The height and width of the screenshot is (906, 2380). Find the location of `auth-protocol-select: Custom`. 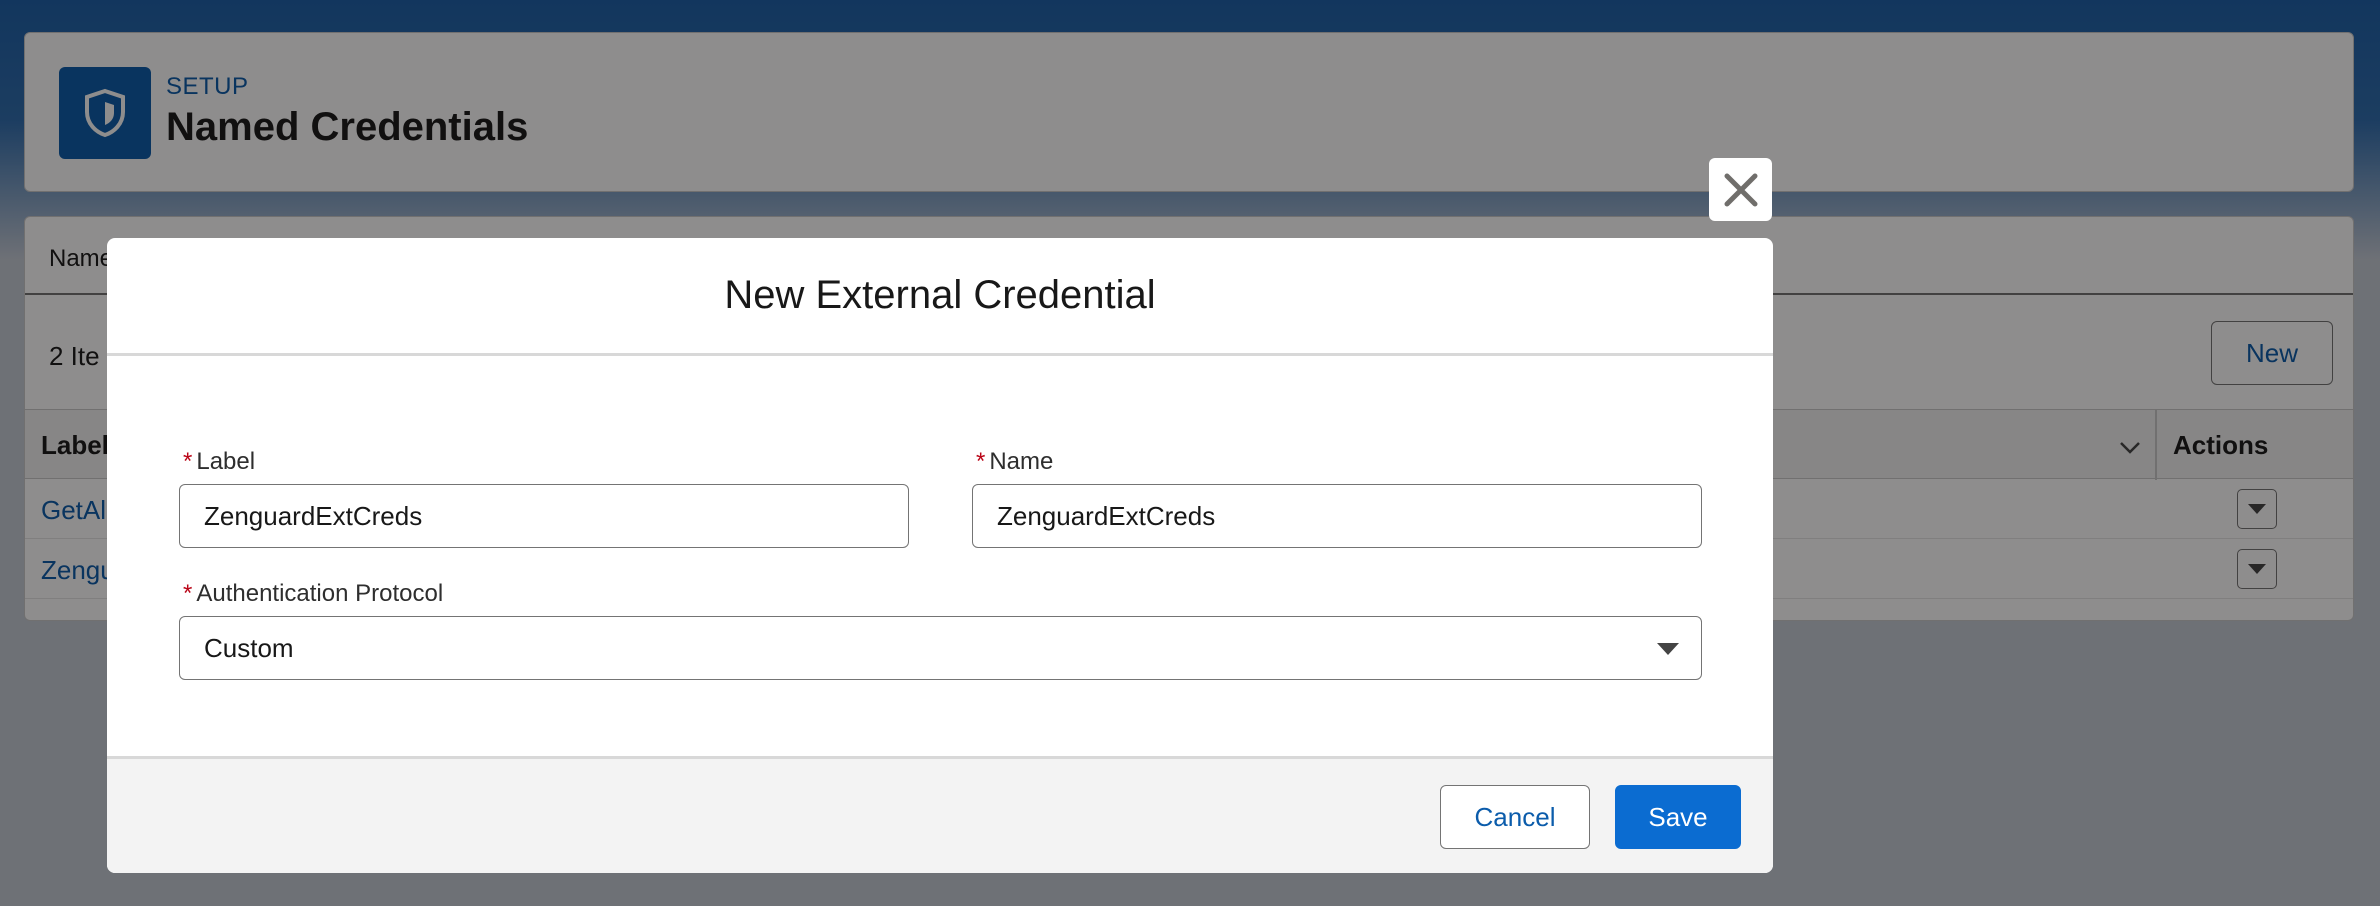

auth-protocol-select: Custom is located at coordinates (940, 648).